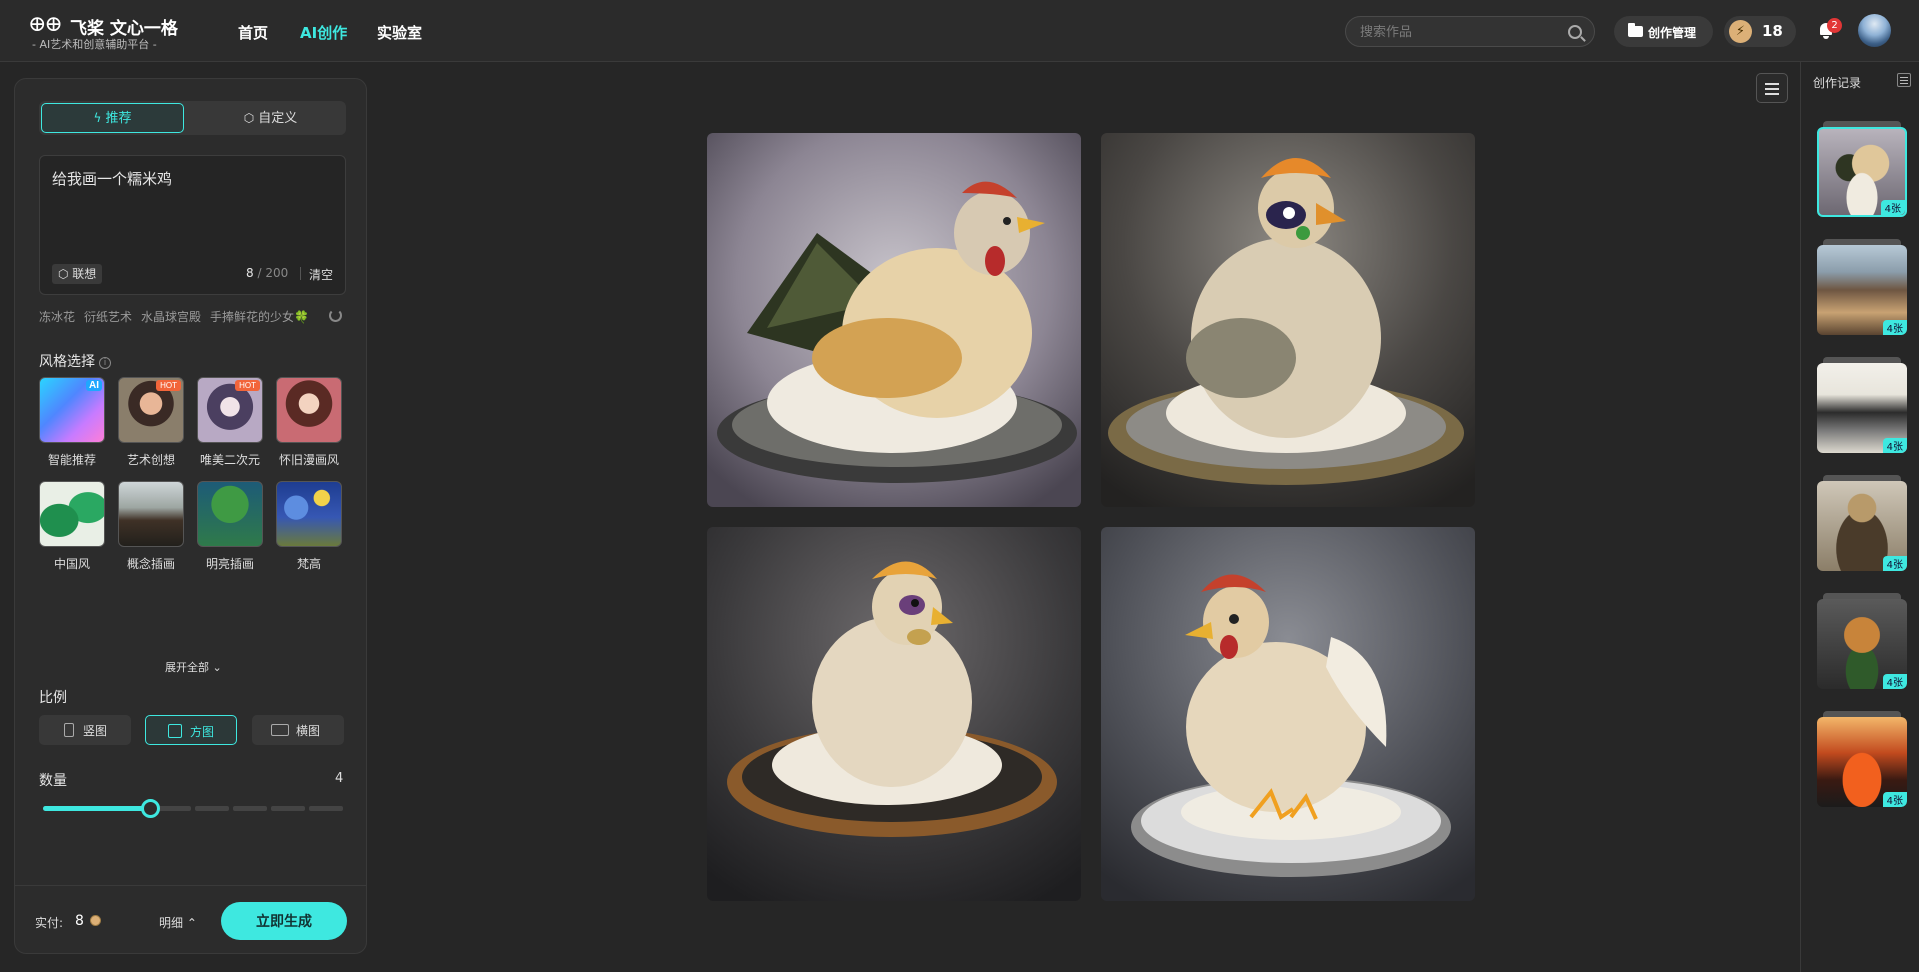  I want to click on tab-custom: ⬡ 自定义, so click(270, 118).